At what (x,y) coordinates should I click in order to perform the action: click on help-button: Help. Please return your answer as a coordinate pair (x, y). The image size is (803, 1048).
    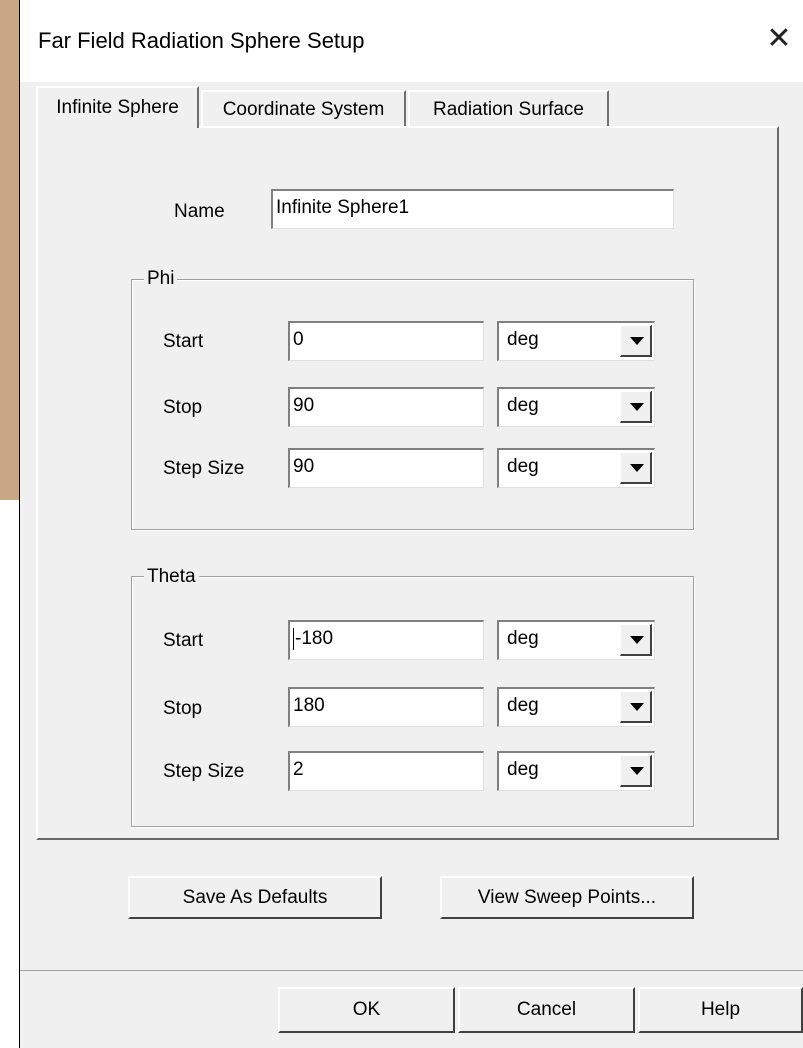
    Looking at the image, I should click on (720, 1010).